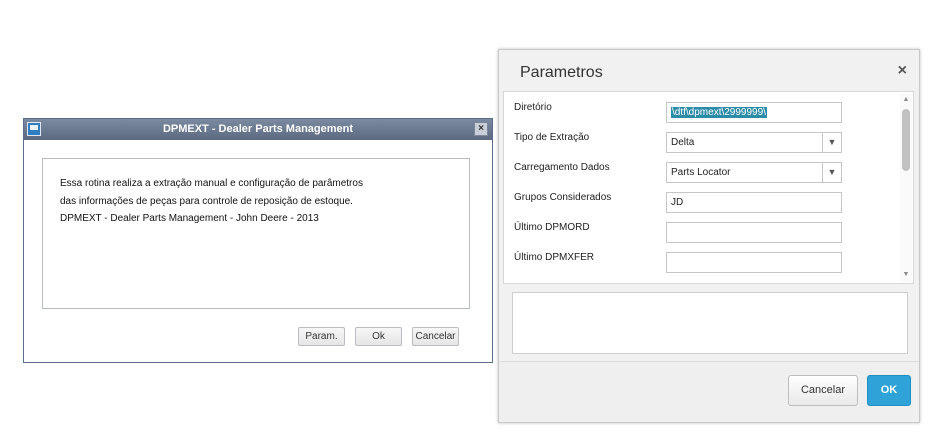 This screenshot has height=447, width=939. Describe the element at coordinates (902, 71) in the screenshot. I see `close-icon: ×` at that location.